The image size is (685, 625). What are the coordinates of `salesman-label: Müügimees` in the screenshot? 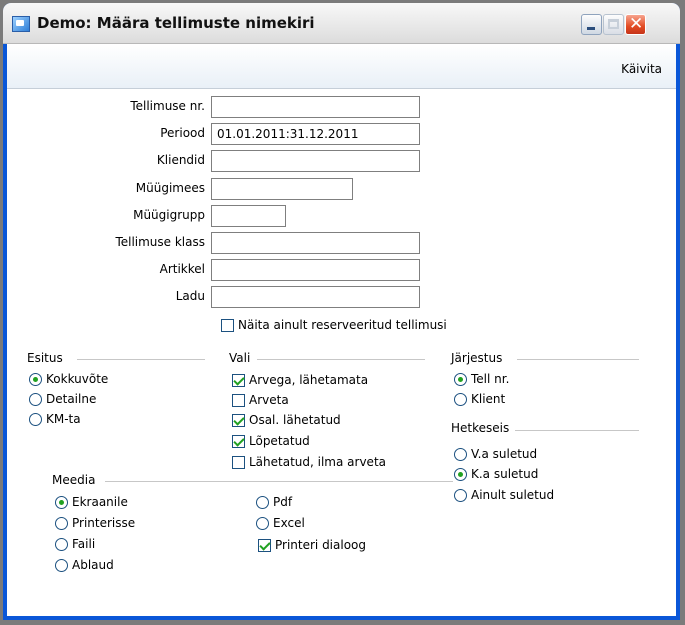 It's located at (170, 188).